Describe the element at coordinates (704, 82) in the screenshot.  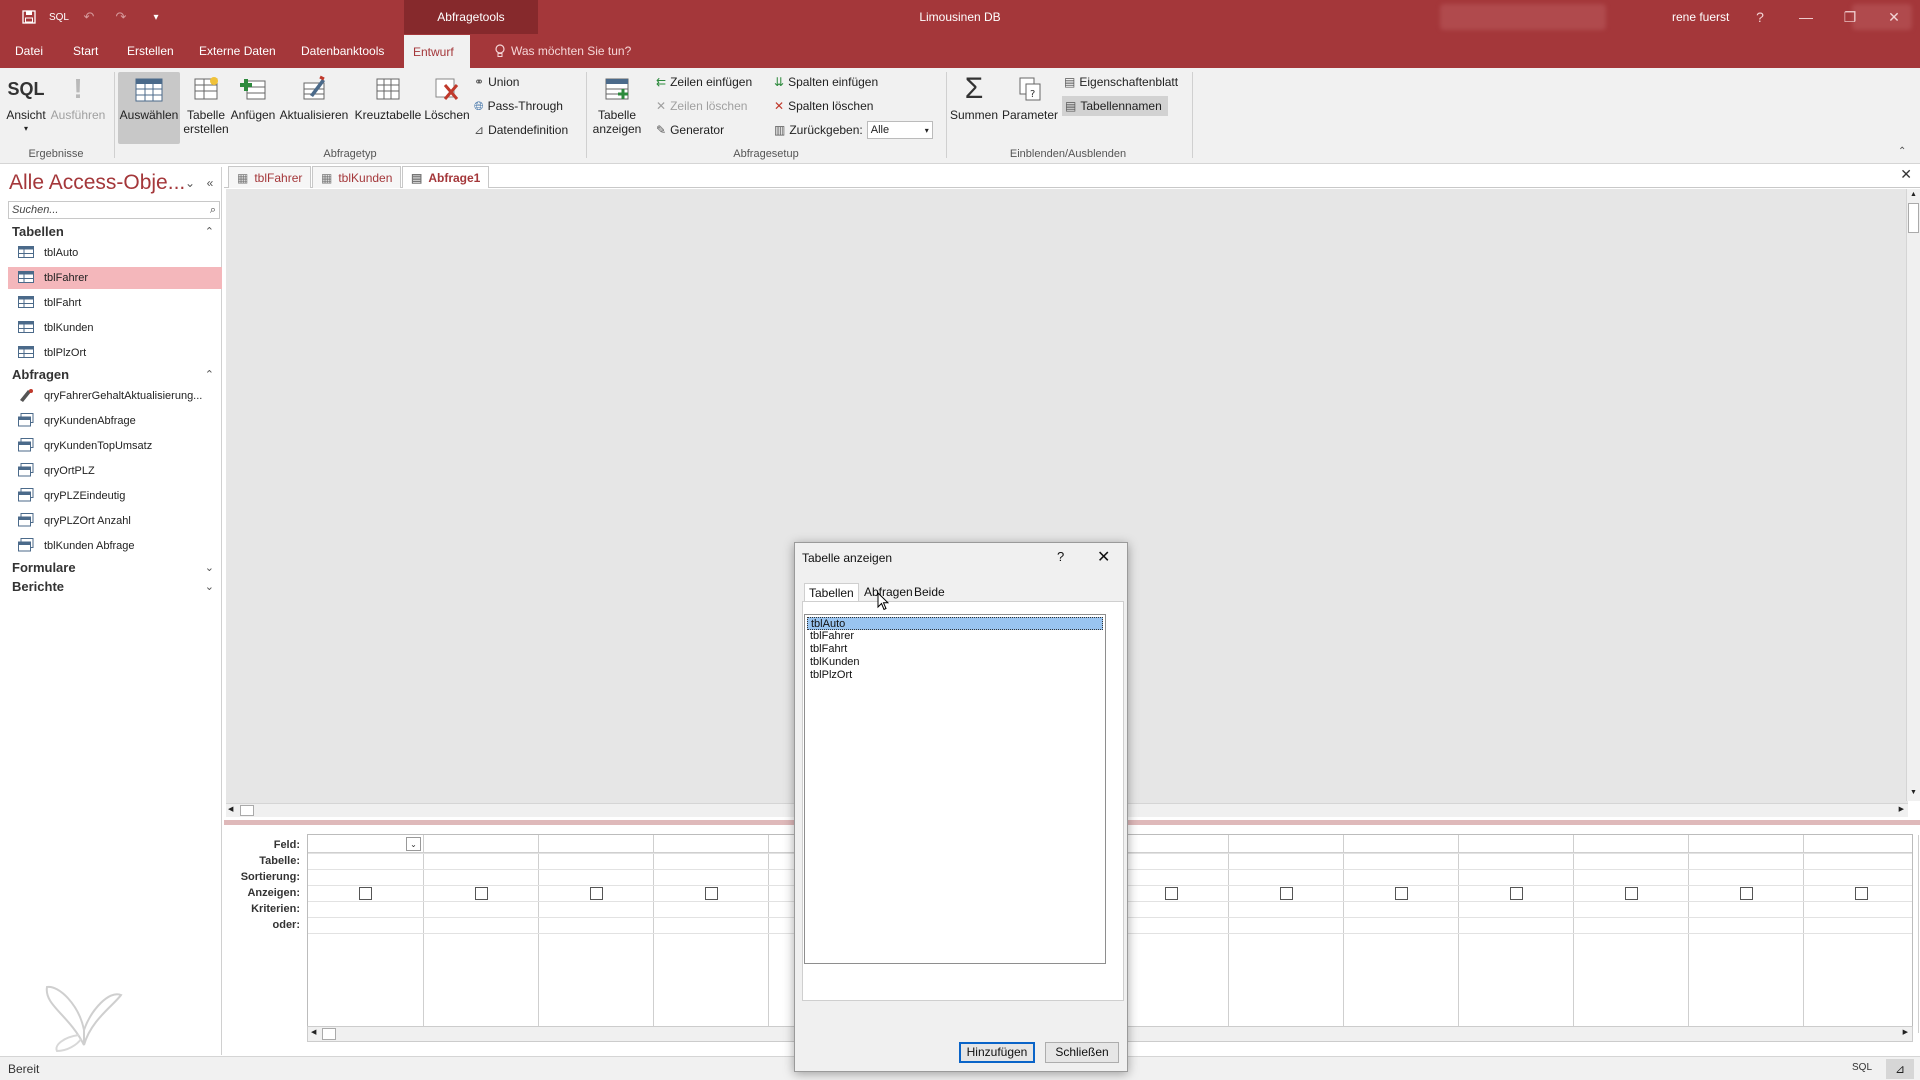
I see `insert-rows-button: ⇇ Zeilen einfügen` at that location.